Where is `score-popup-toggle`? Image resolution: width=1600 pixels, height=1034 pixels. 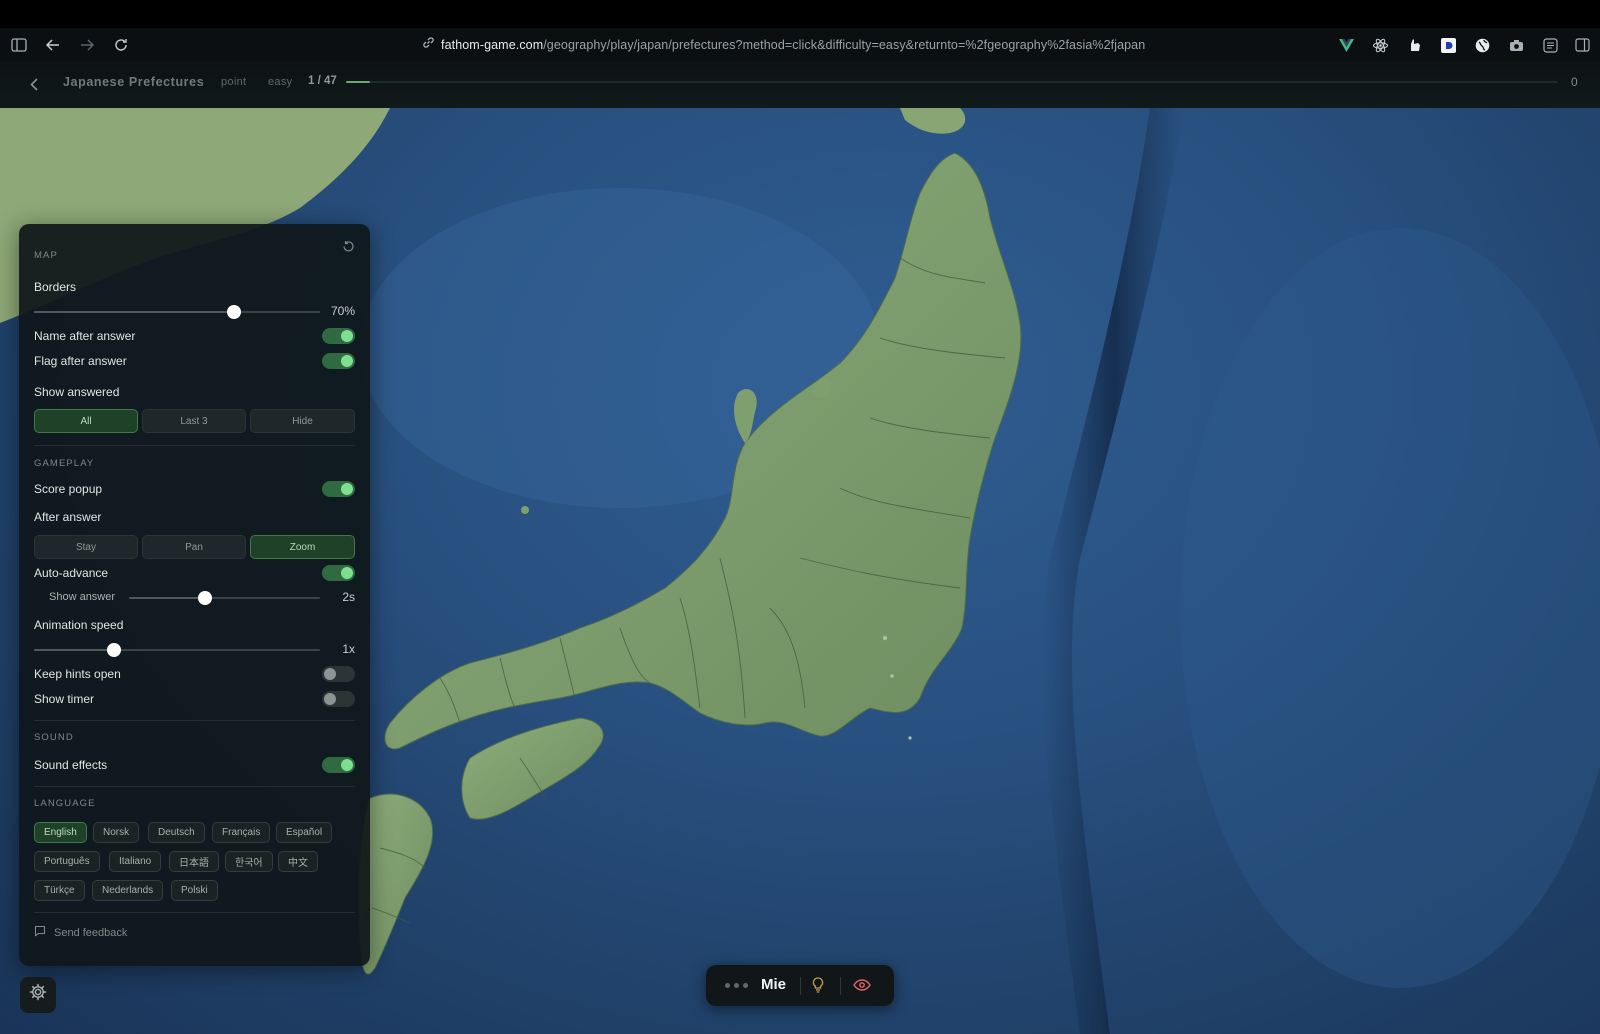
score-popup-toggle is located at coordinates (338, 489).